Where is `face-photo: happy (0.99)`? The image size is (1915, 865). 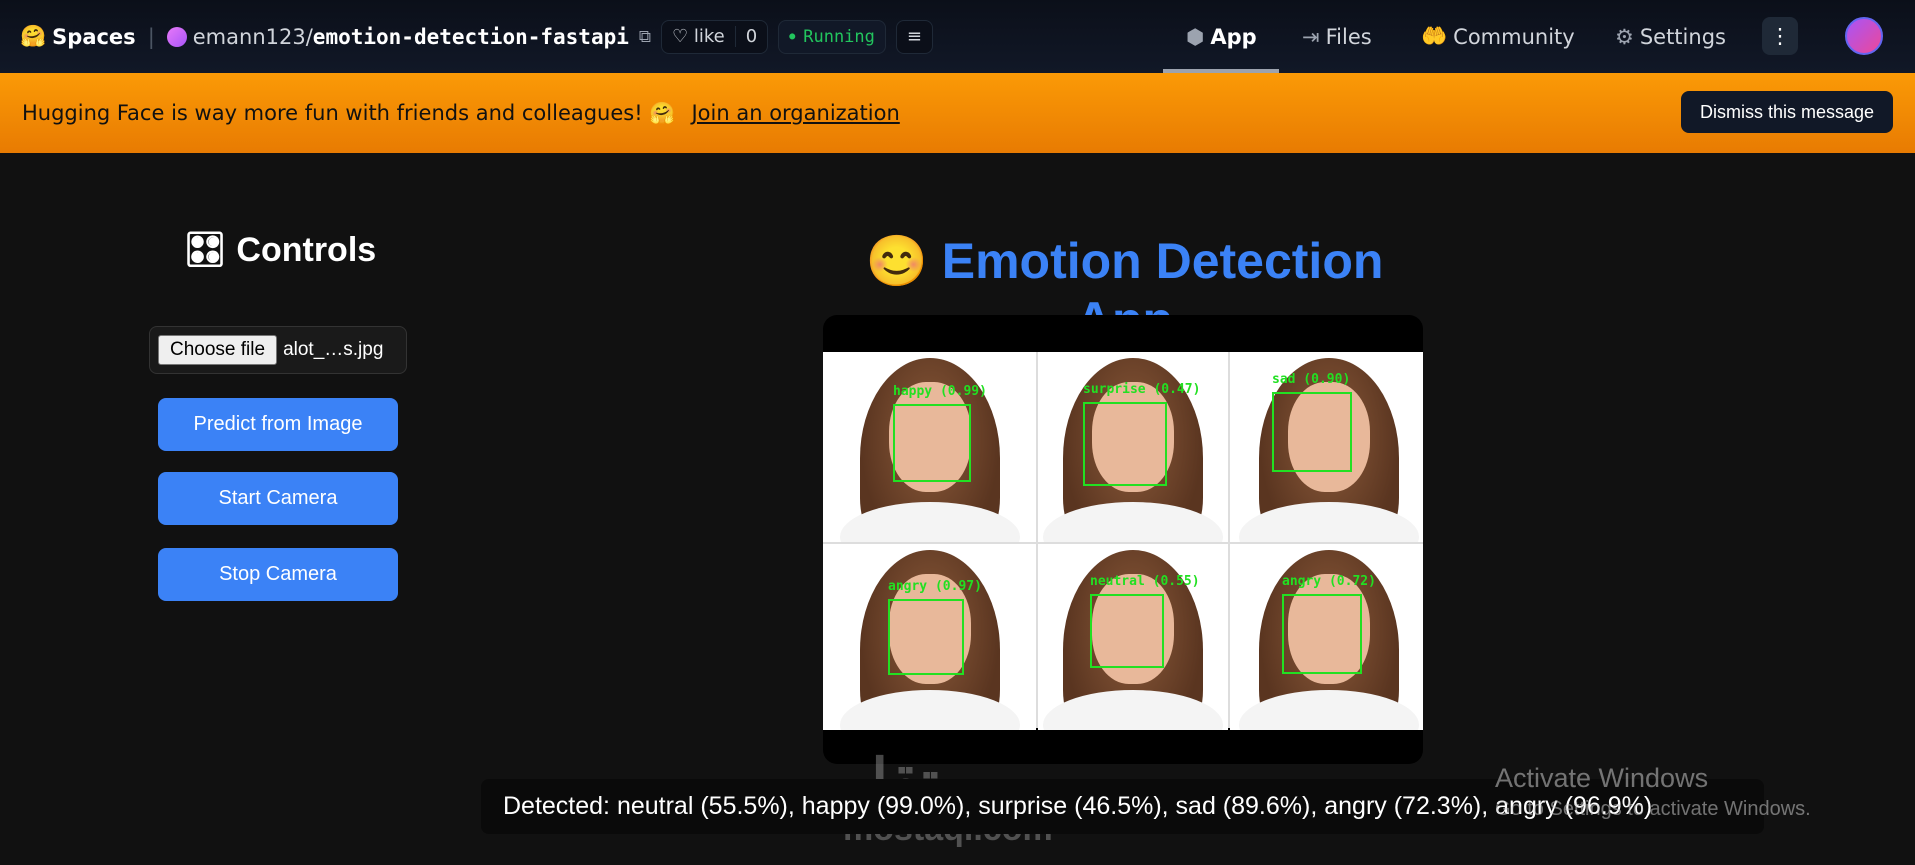
face-photo: happy (0.99) is located at coordinates (929, 447).